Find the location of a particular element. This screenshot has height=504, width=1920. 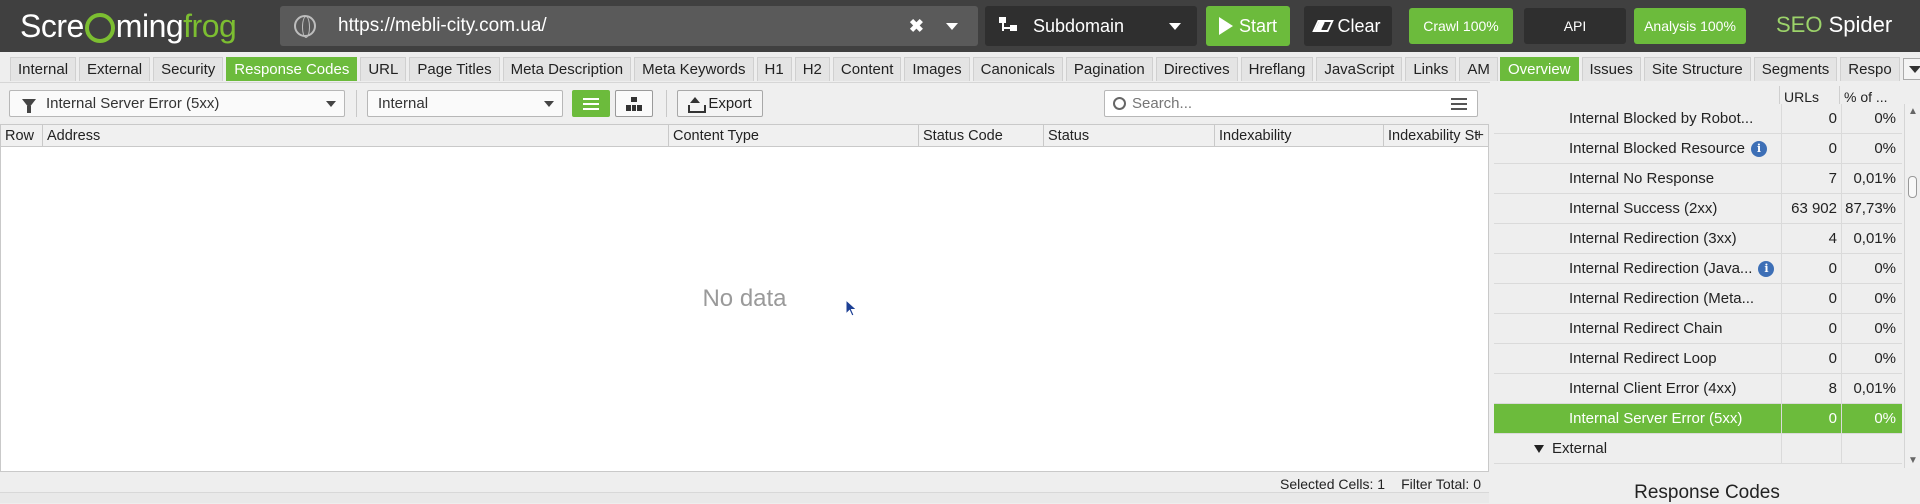

tab-internal: Internal is located at coordinates (43, 69).